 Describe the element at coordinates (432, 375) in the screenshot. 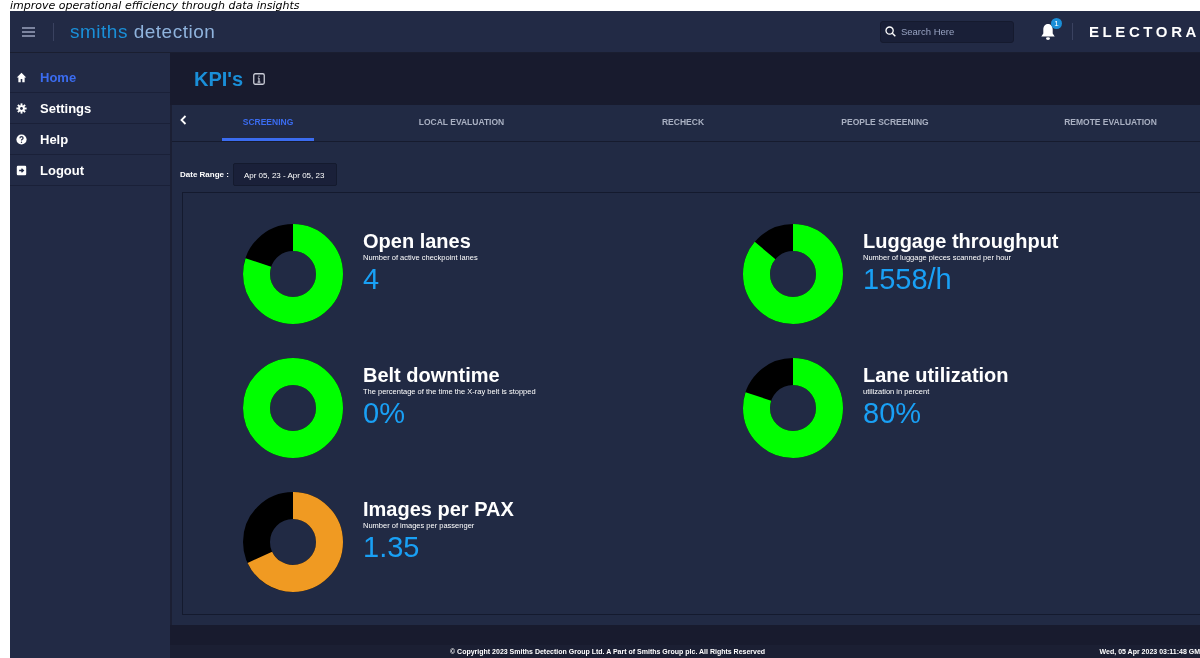

I see `kpi-title: Belt downtime` at that location.